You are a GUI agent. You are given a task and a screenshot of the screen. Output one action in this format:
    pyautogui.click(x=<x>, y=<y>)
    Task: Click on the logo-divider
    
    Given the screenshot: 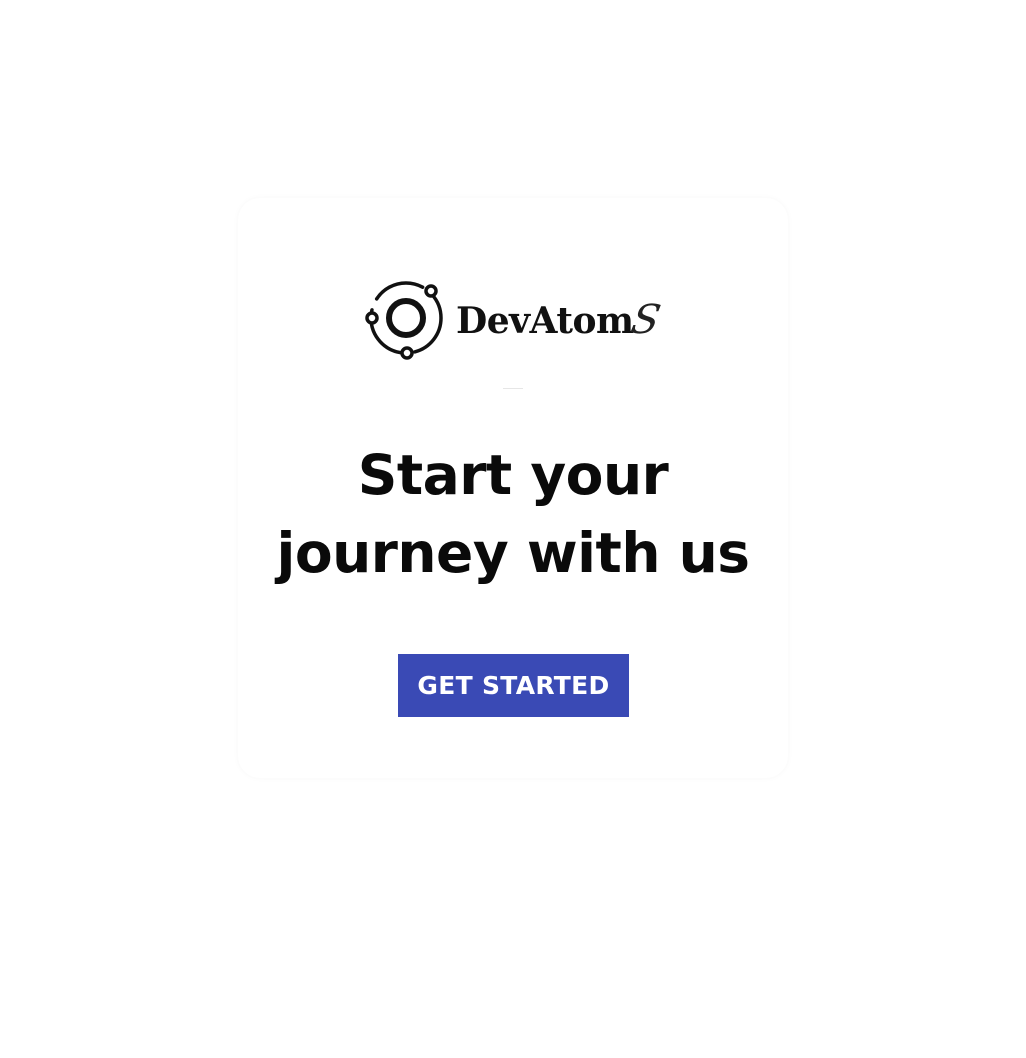 What is the action you would take?
    pyautogui.click(x=513, y=388)
    